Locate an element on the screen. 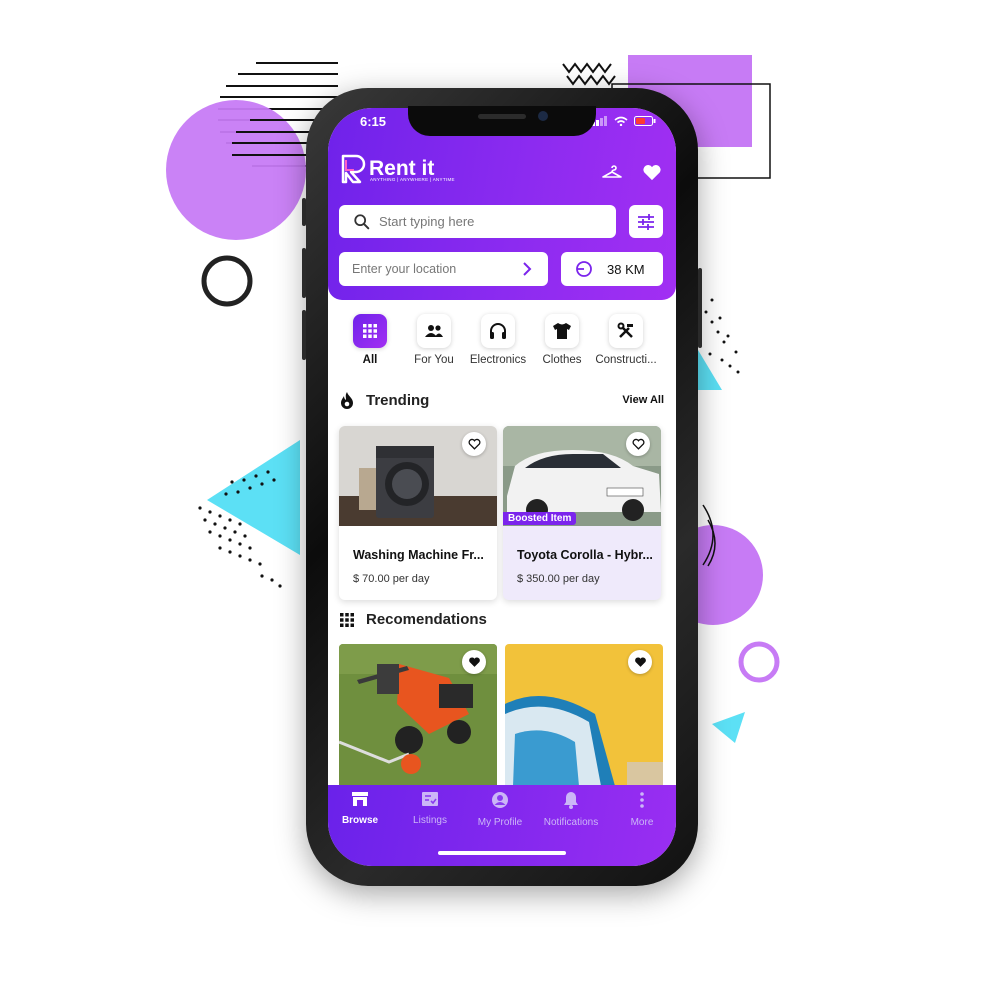  trending-header: Trending is located at coordinates (384, 400).